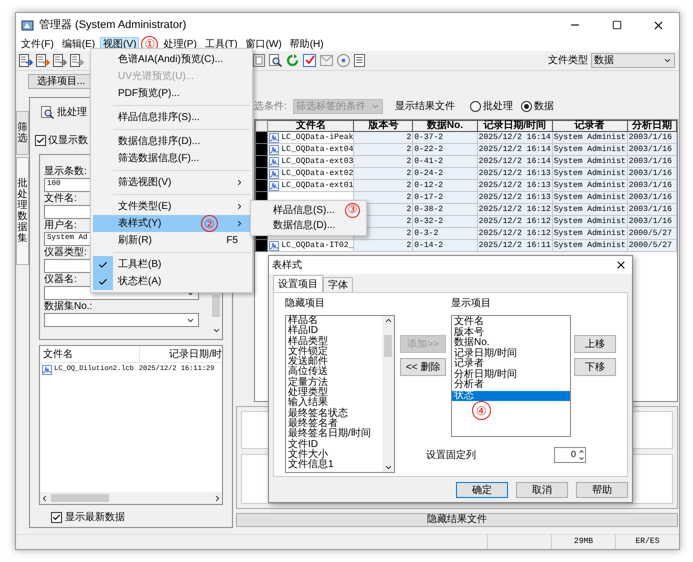 The height and width of the screenshot is (562, 693). I want to click on list-item: 最终签名状态, so click(335, 413).